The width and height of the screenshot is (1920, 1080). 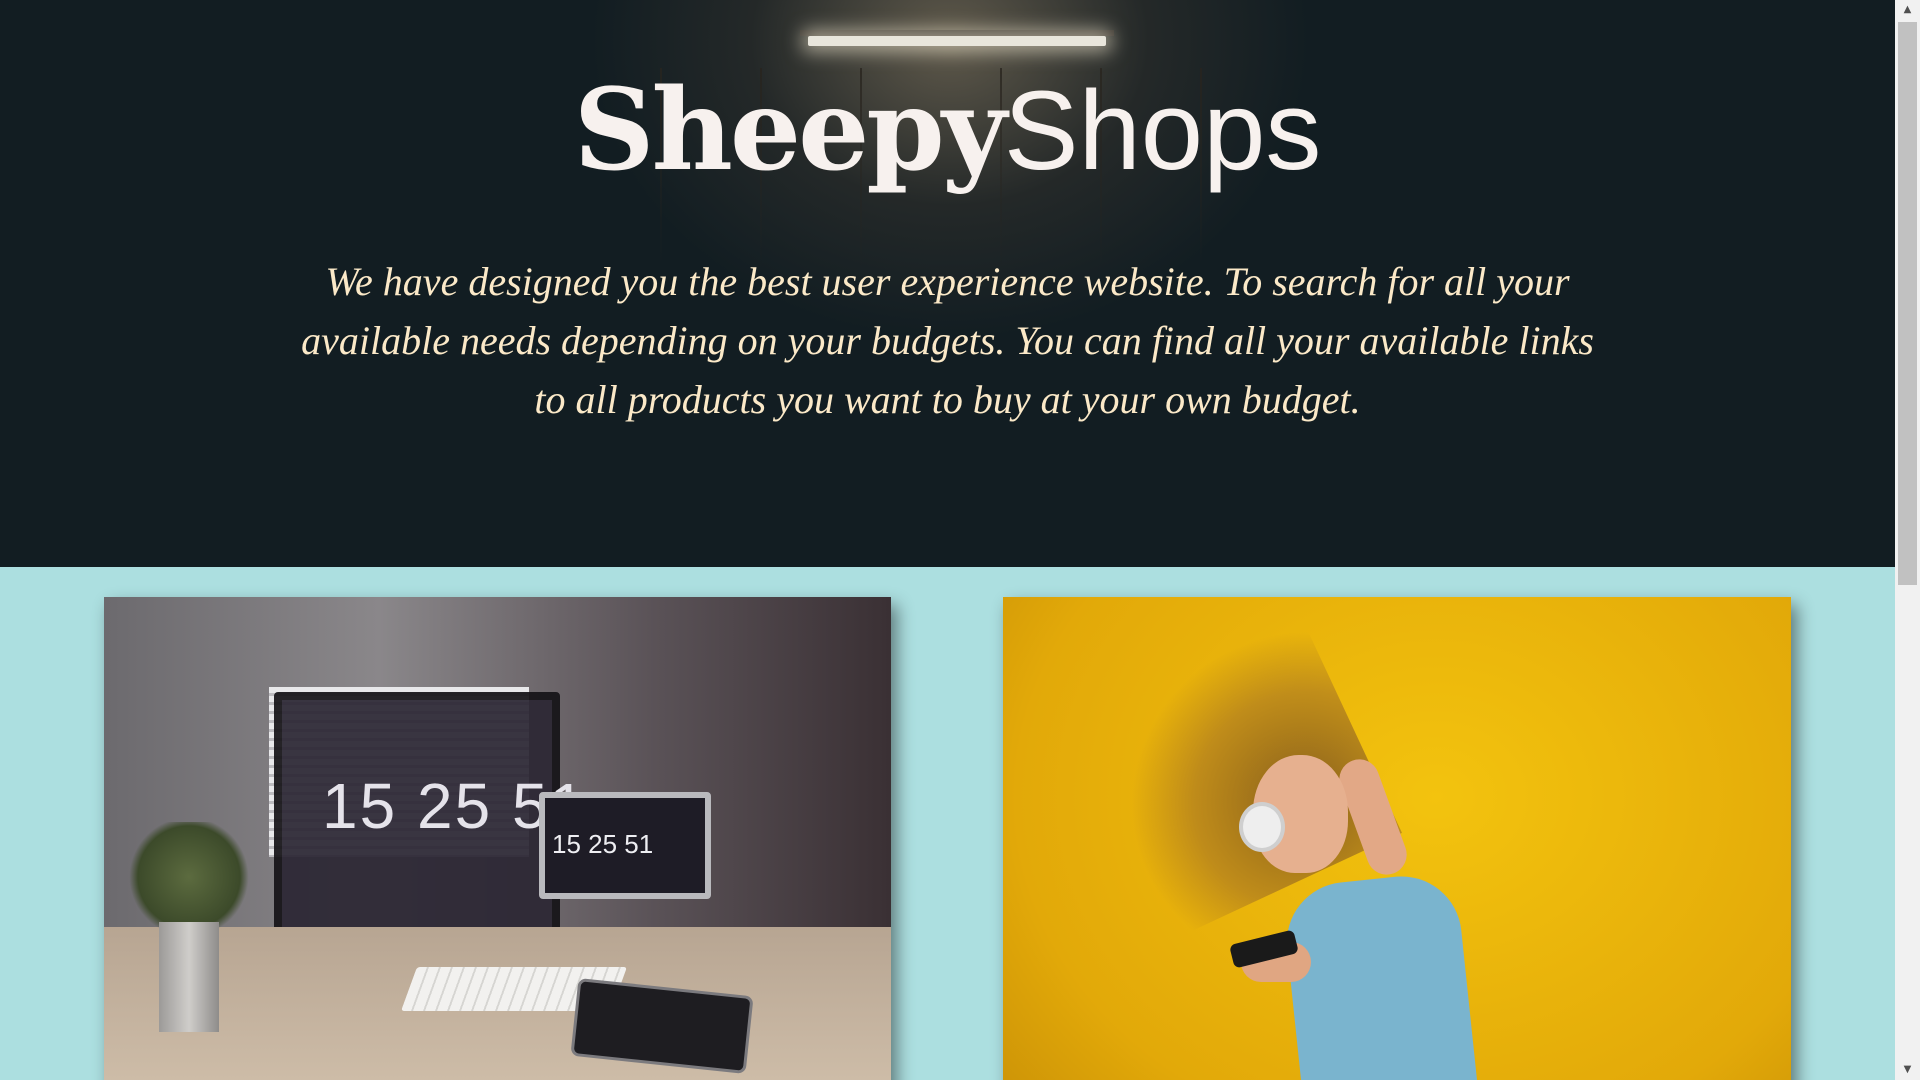 What do you see at coordinates (603, 844) in the screenshot?
I see `laptop-clock-text: 15 25 51` at bounding box center [603, 844].